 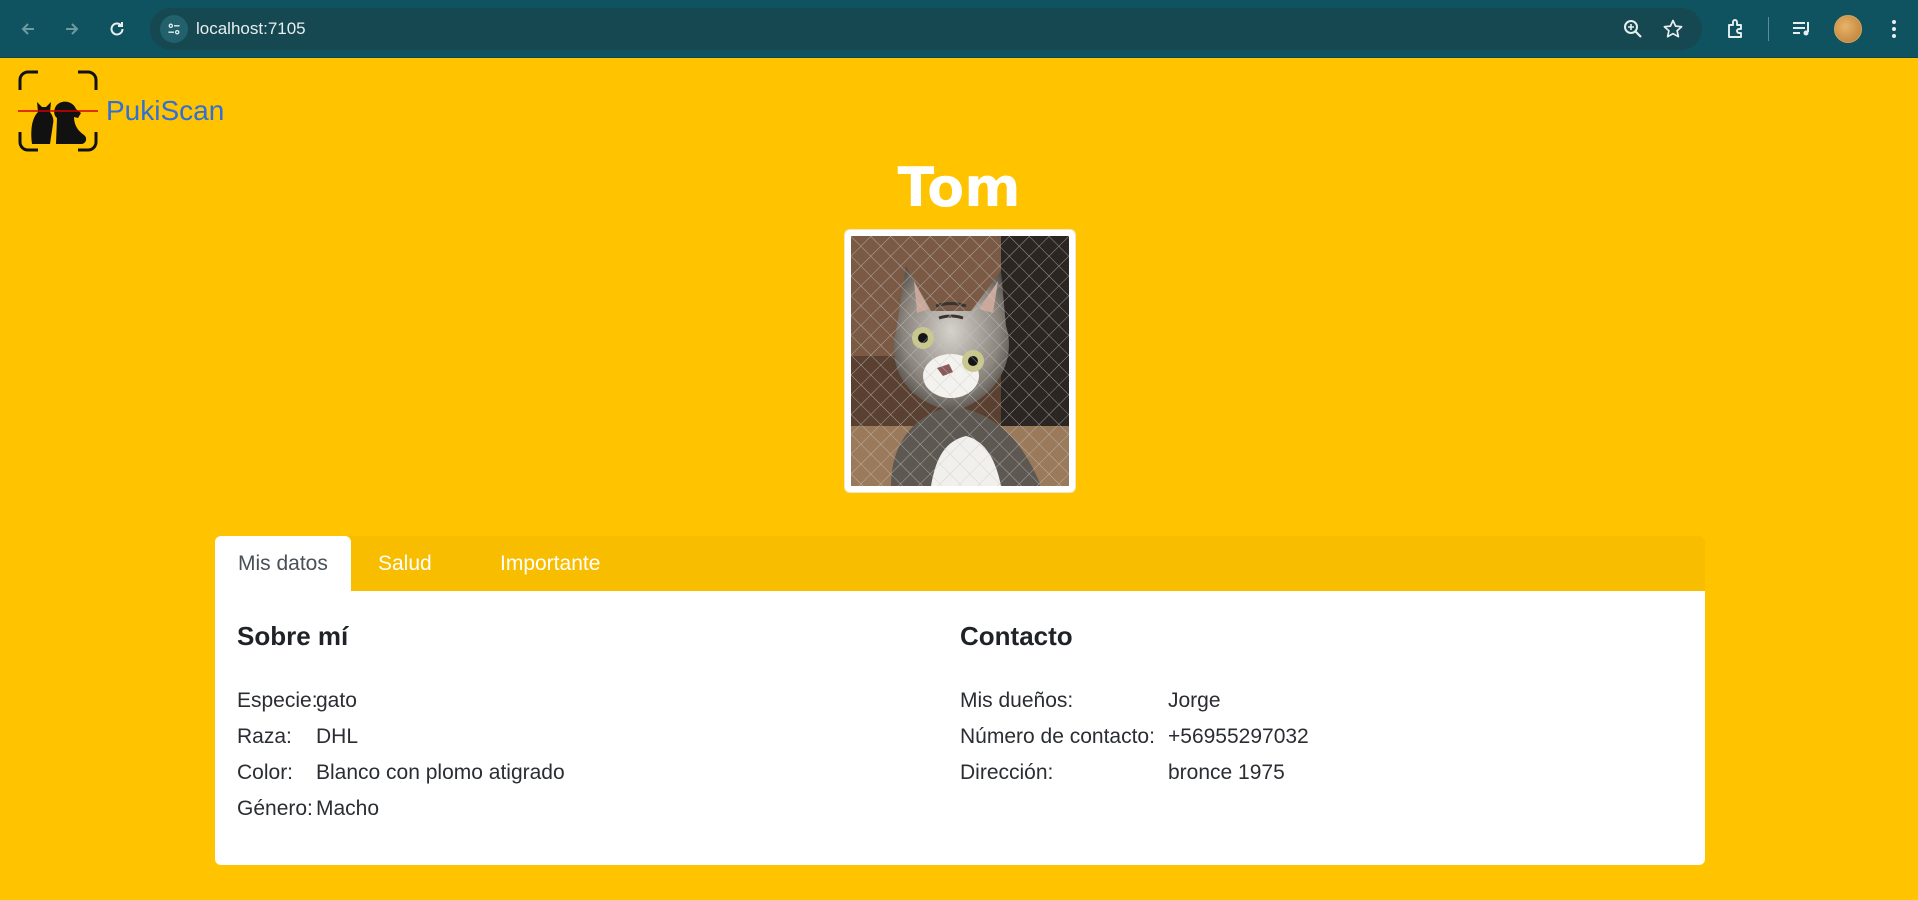 What do you see at coordinates (58, 111) in the screenshot?
I see `cat-dog-scan-logo` at bounding box center [58, 111].